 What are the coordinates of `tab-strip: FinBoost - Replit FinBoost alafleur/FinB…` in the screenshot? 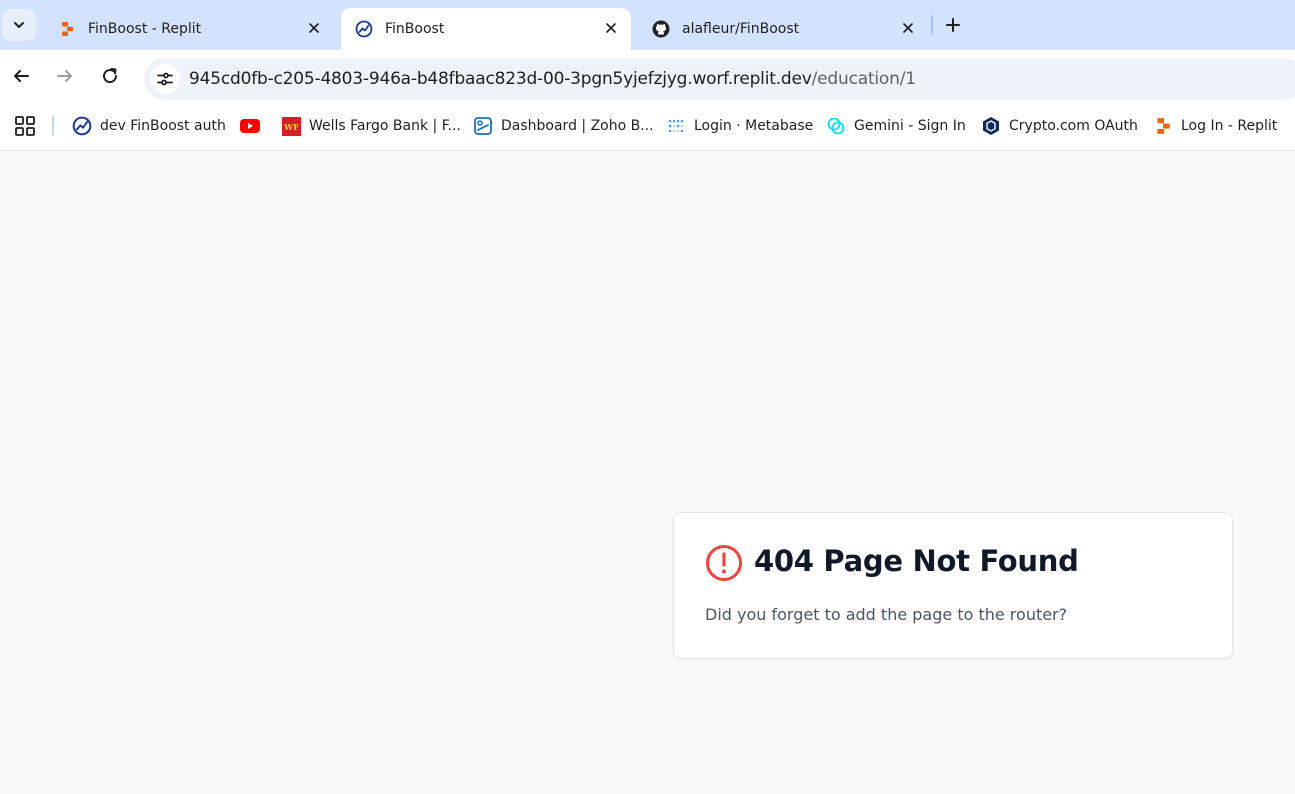 It's located at (647, 25).